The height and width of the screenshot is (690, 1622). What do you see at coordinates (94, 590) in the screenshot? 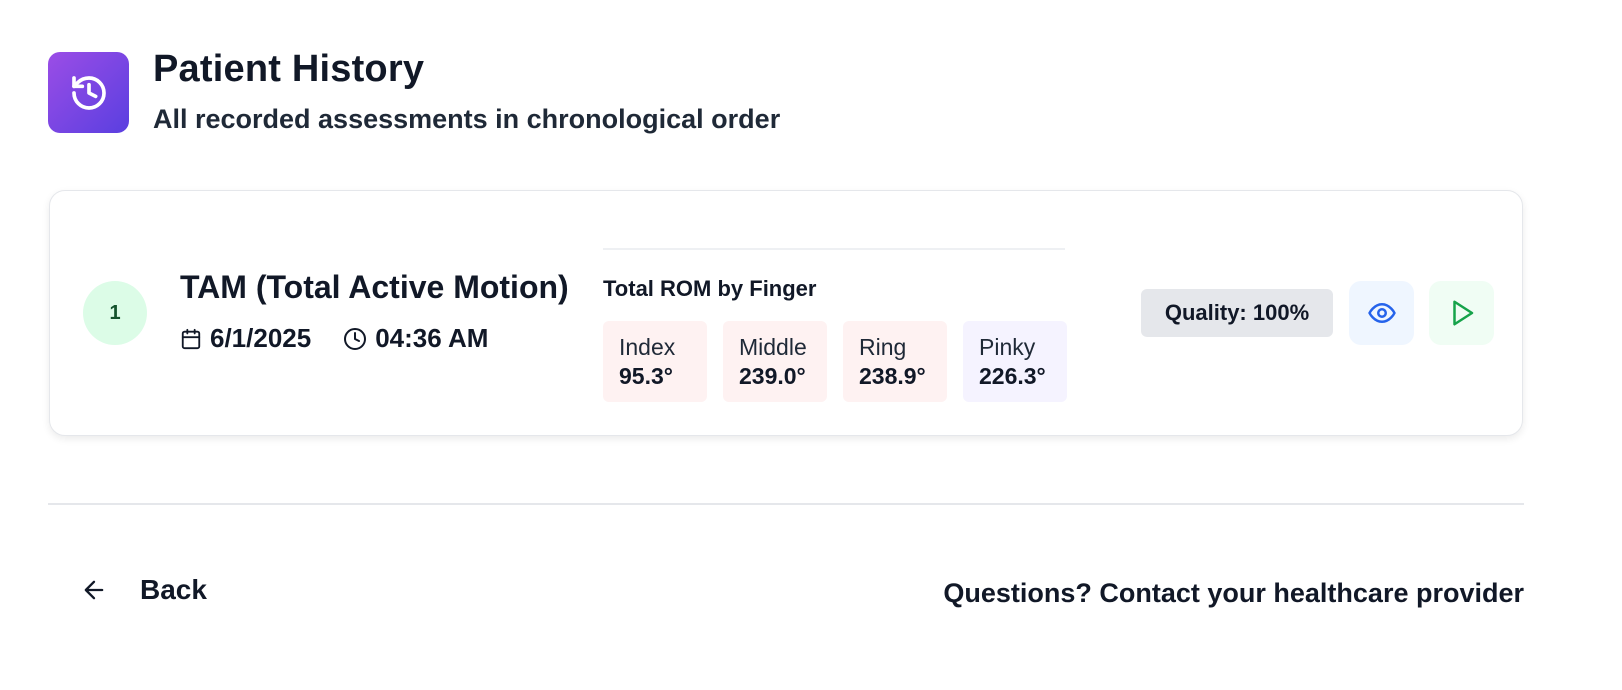
I see `arrow-left-icon` at bounding box center [94, 590].